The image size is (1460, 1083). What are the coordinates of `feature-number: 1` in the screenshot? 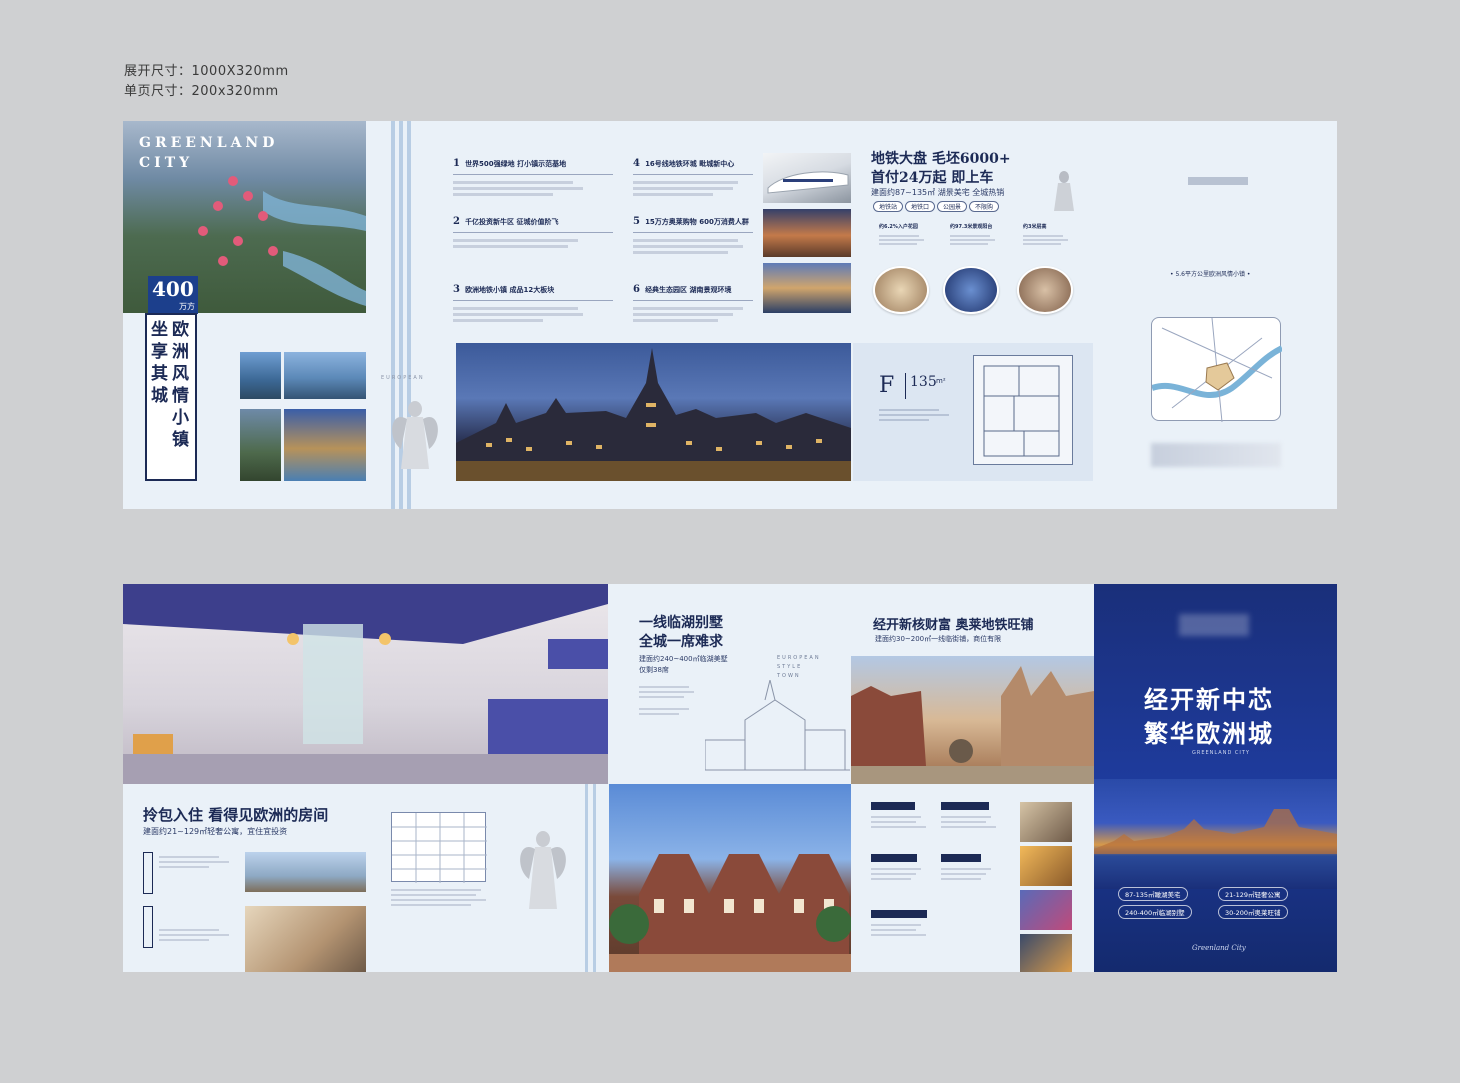 It's located at (456, 163).